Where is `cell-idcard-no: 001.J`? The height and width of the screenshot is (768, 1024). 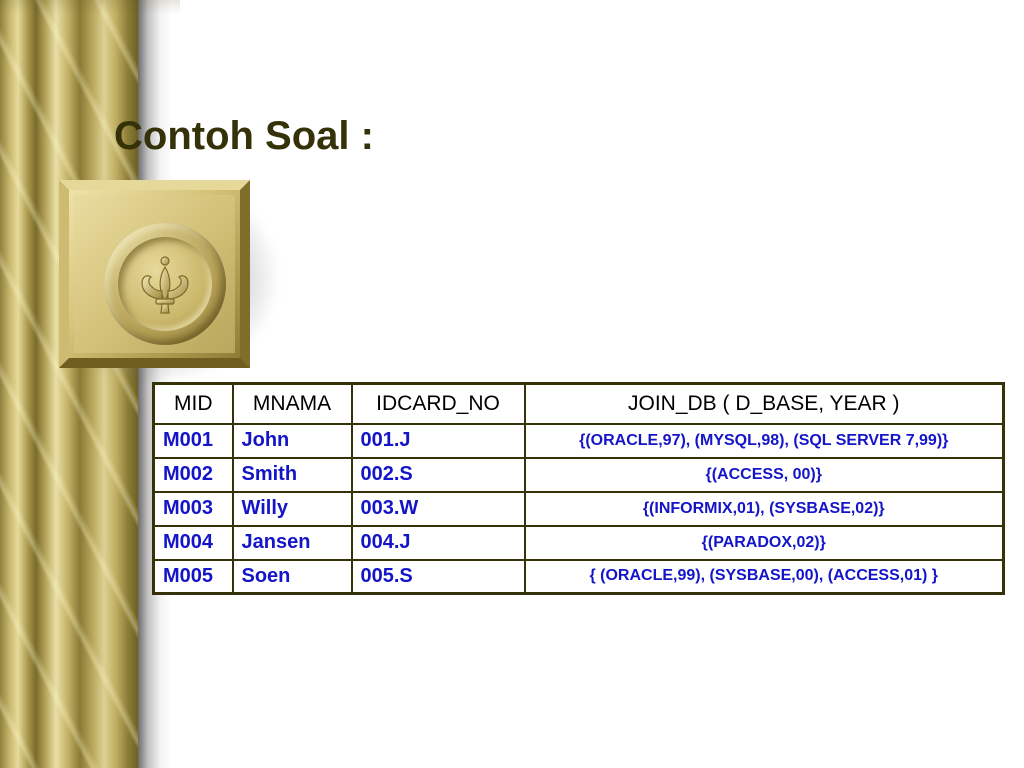 cell-idcard-no: 001.J is located at coordinates (438, 440).